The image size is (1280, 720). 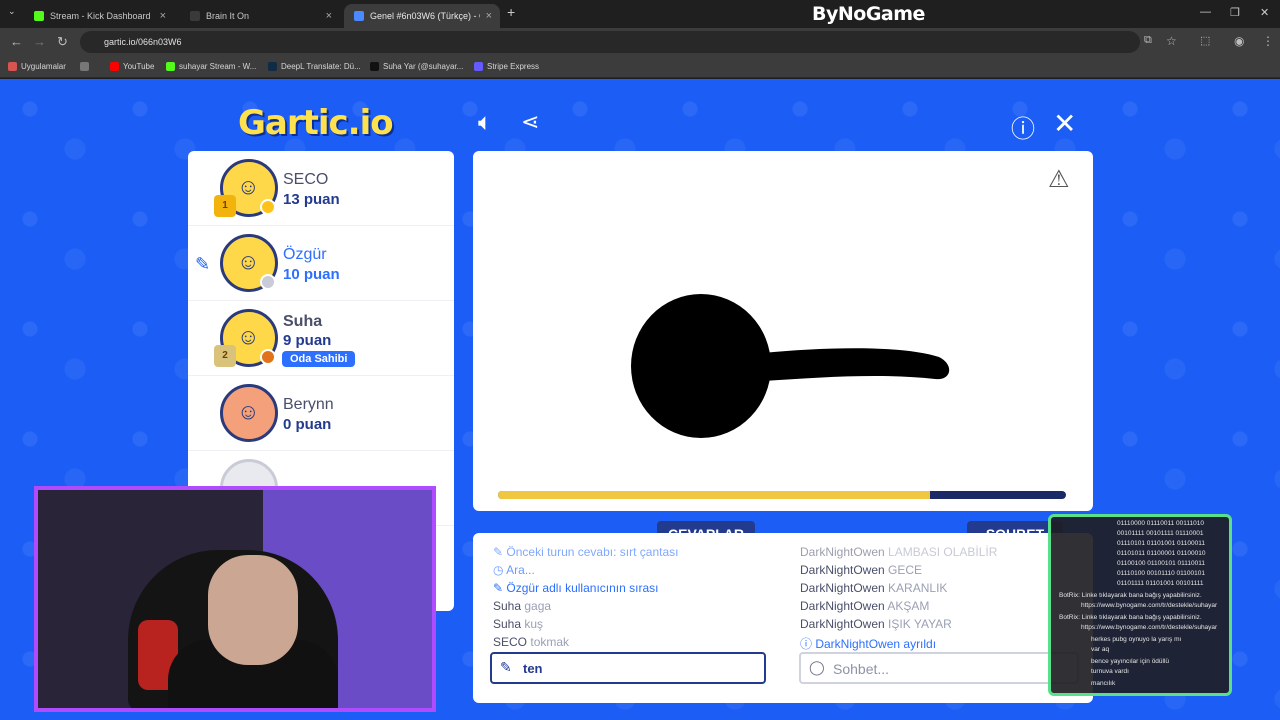 What do you see at coordinates (1171, 41) in the screenshot?
I see `bookmark-star-icon: ☆` at bounding box center [1171, 41].